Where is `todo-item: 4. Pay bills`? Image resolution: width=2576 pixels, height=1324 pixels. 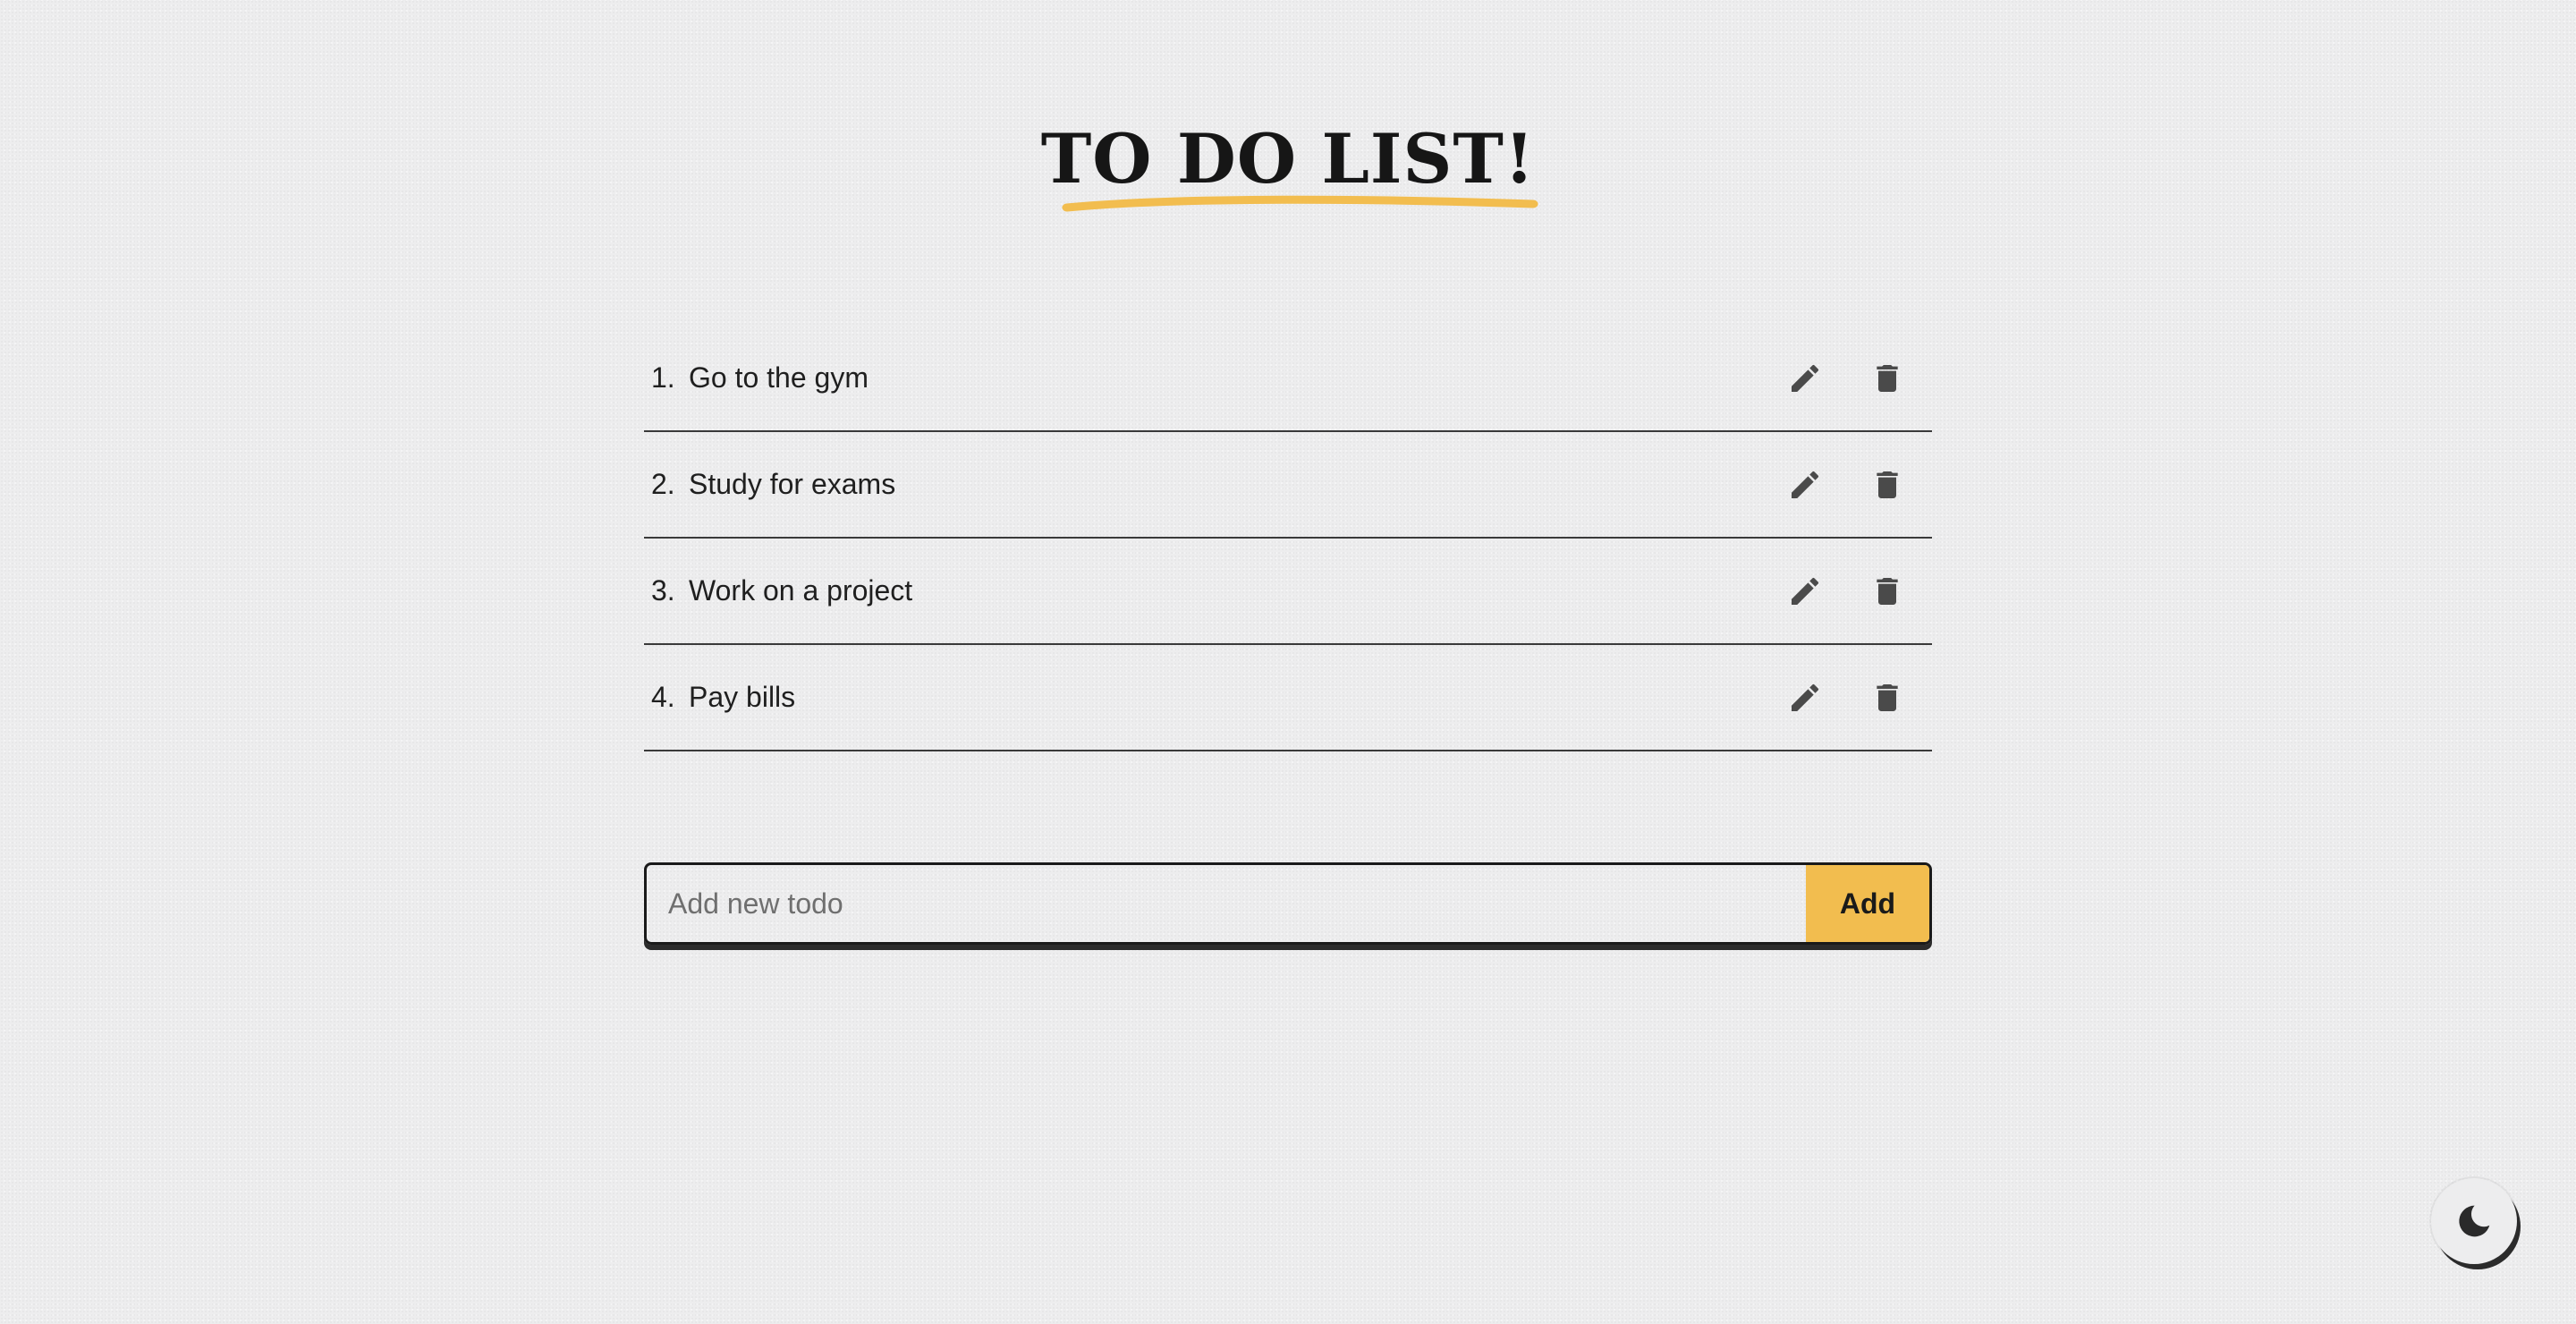 todo-item: 4. Pay bills is located at coordinates (1288, 698).